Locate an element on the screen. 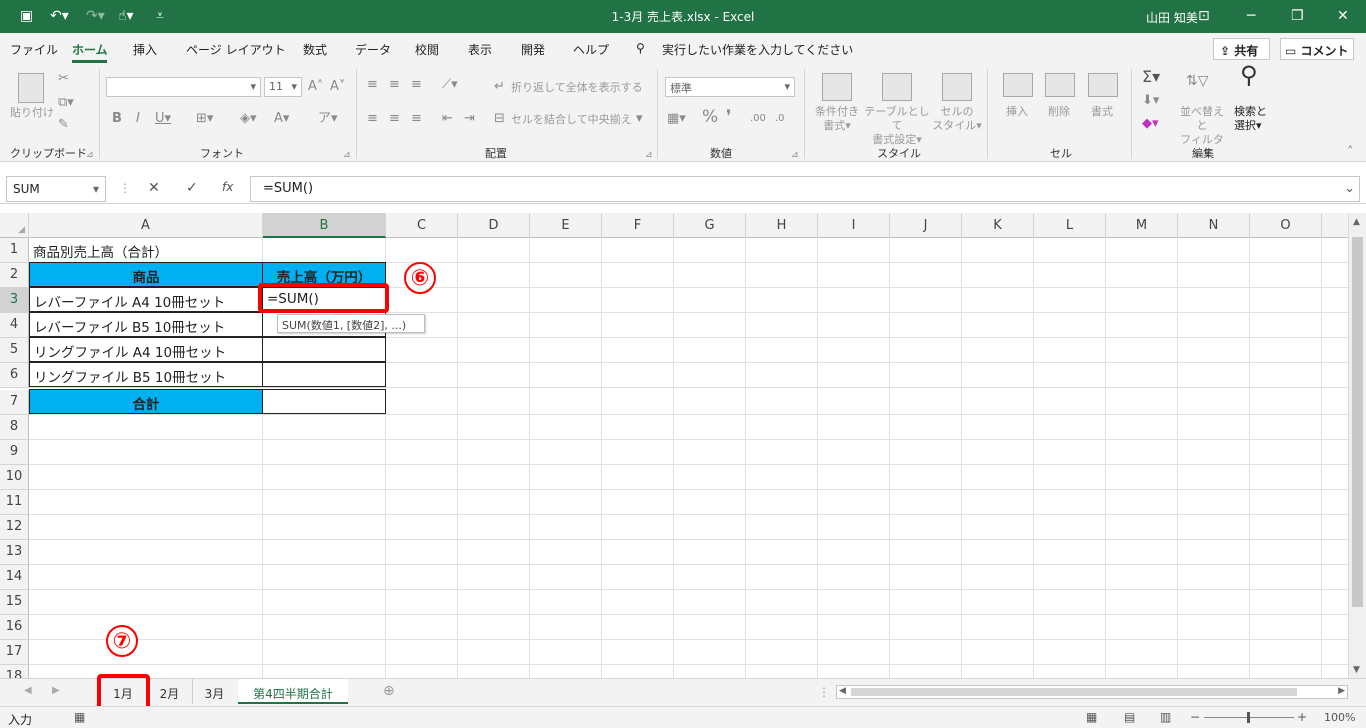 This screenshot has width=1366, height=728. row-header-6: 6 is located at coordinates (14, 375).